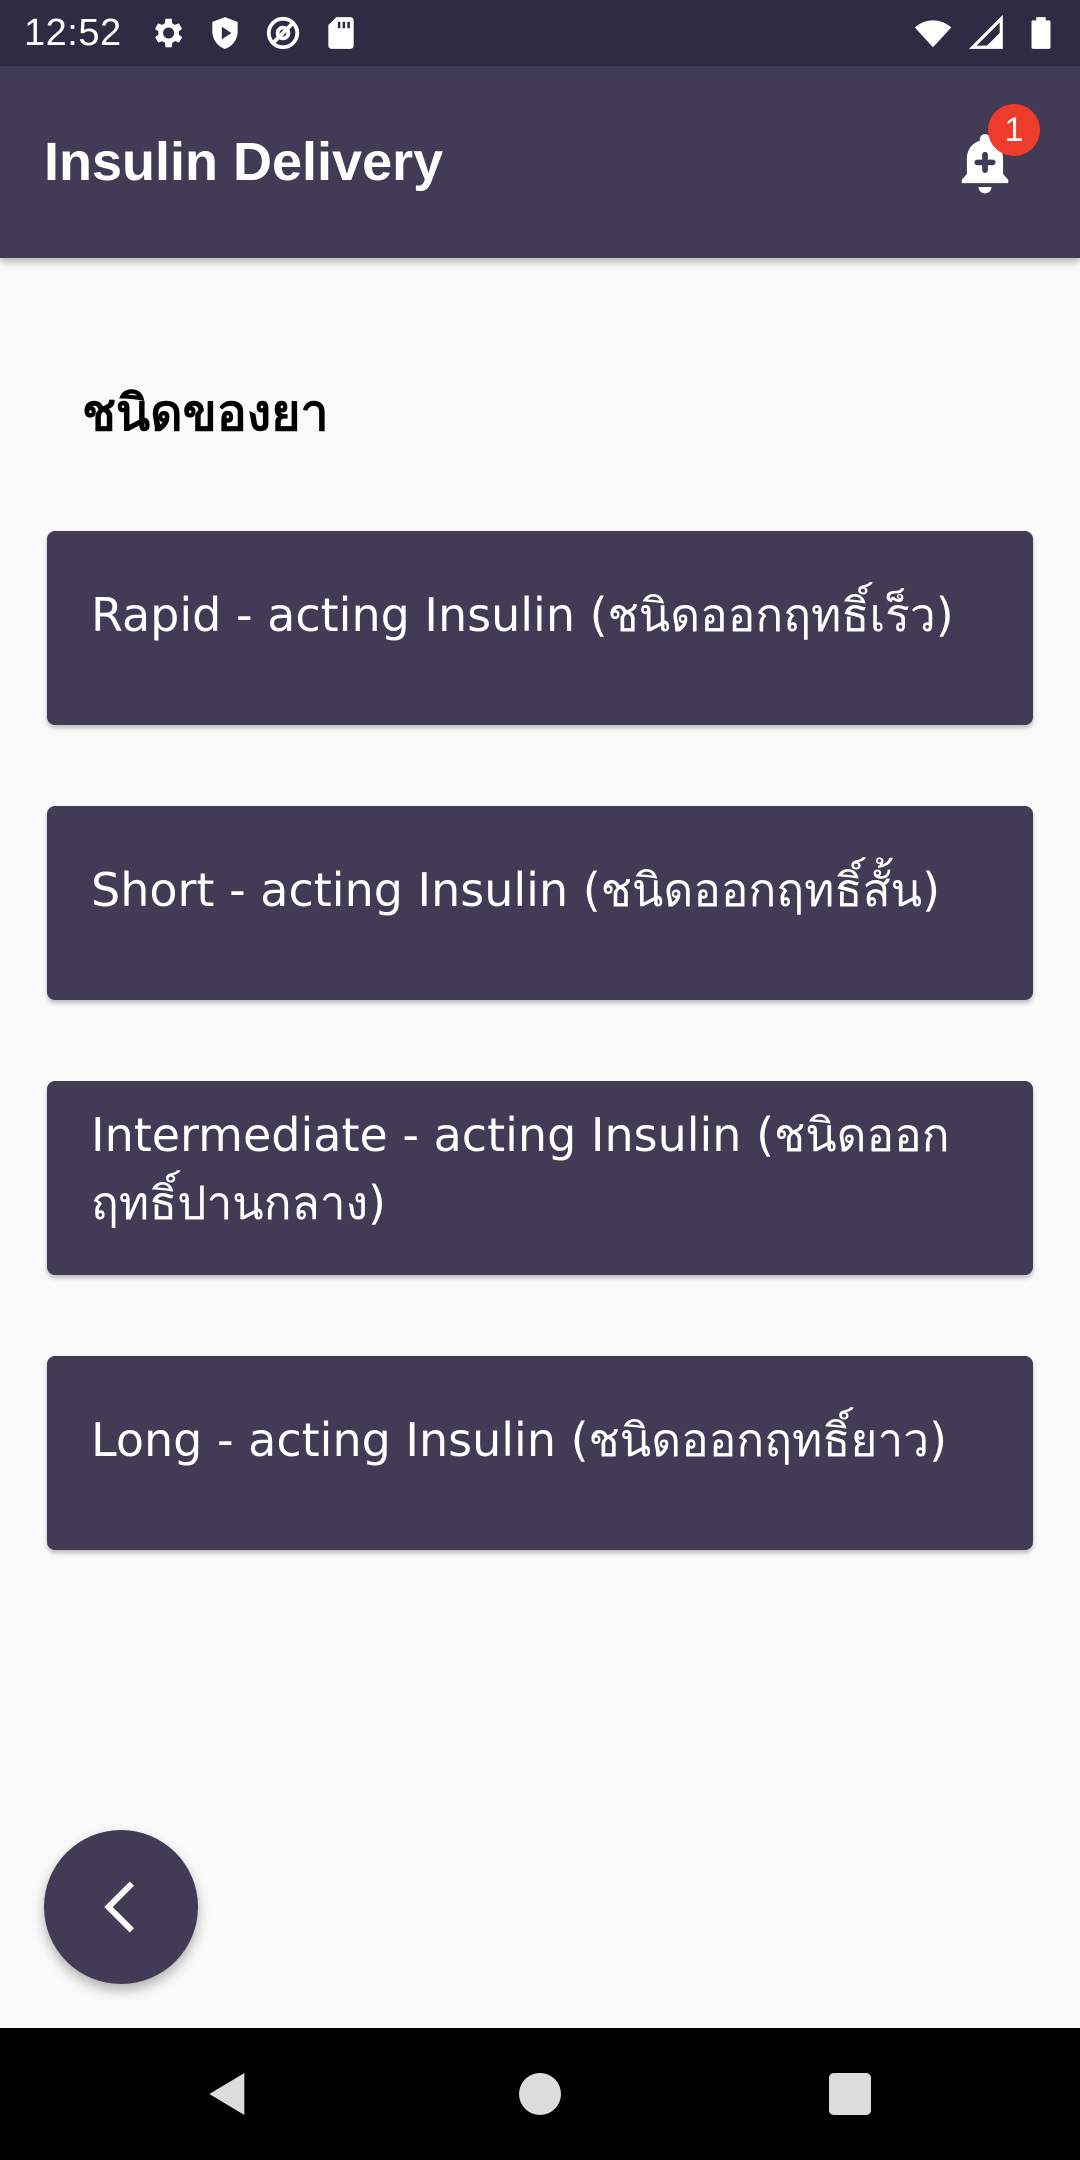 The width and height of the screenshot is (1080, 2160). I want to click on status-system-icons, so click(987, 33).